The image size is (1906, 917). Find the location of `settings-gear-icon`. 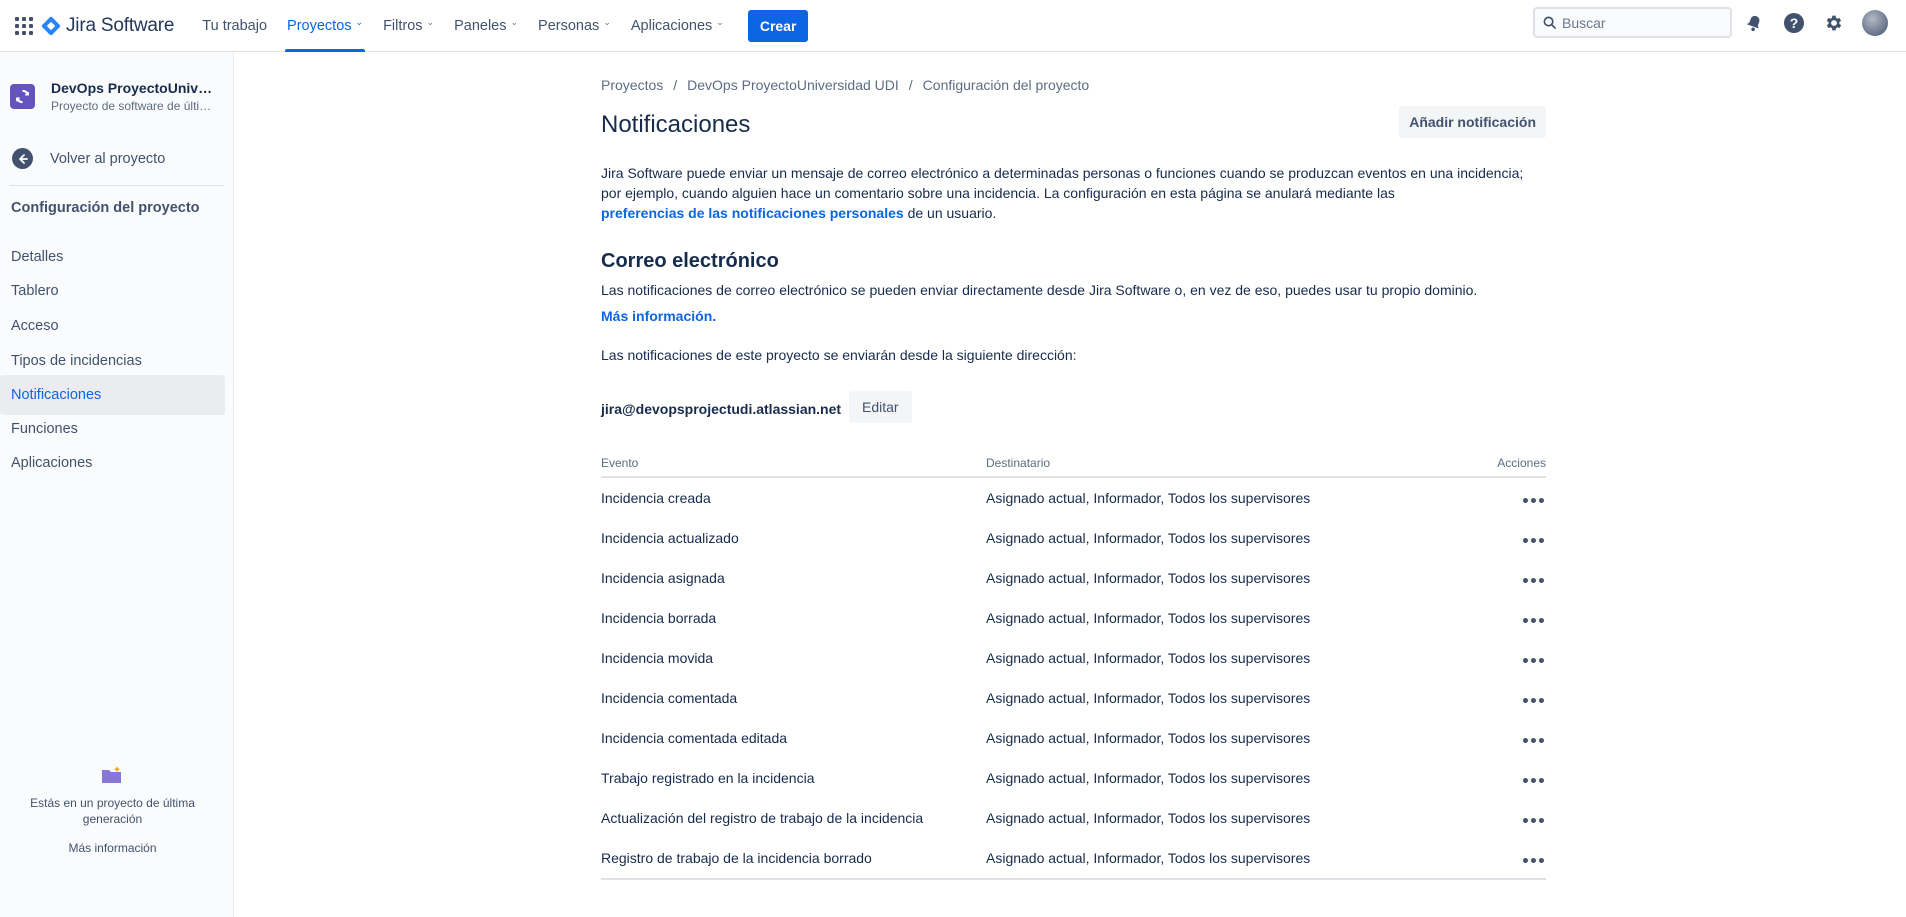

settings-gear-icon is located at coordinates (1834, 23).